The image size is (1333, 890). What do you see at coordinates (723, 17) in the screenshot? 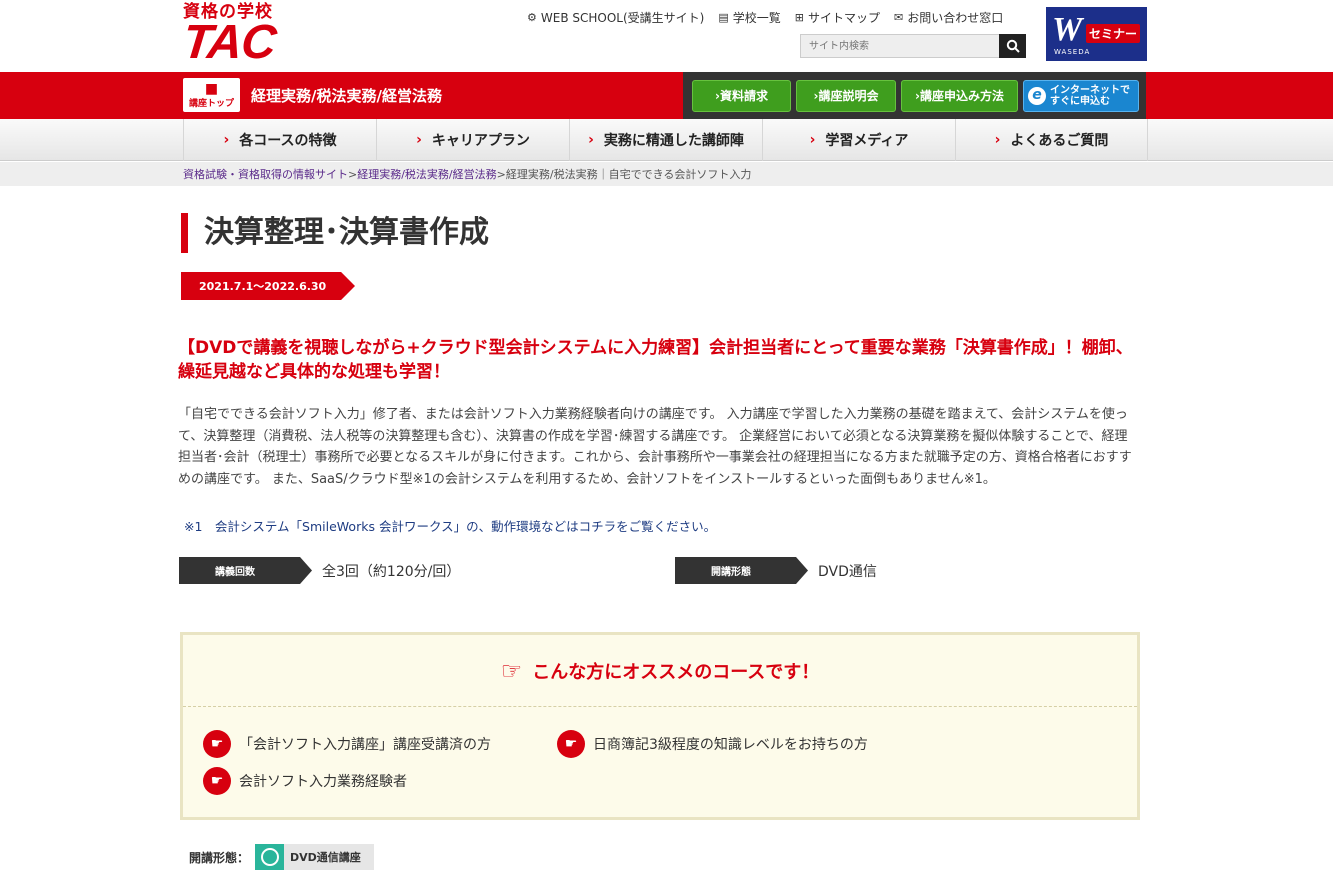
I see `book-icon: ▤` at bounding box center [723, 17].